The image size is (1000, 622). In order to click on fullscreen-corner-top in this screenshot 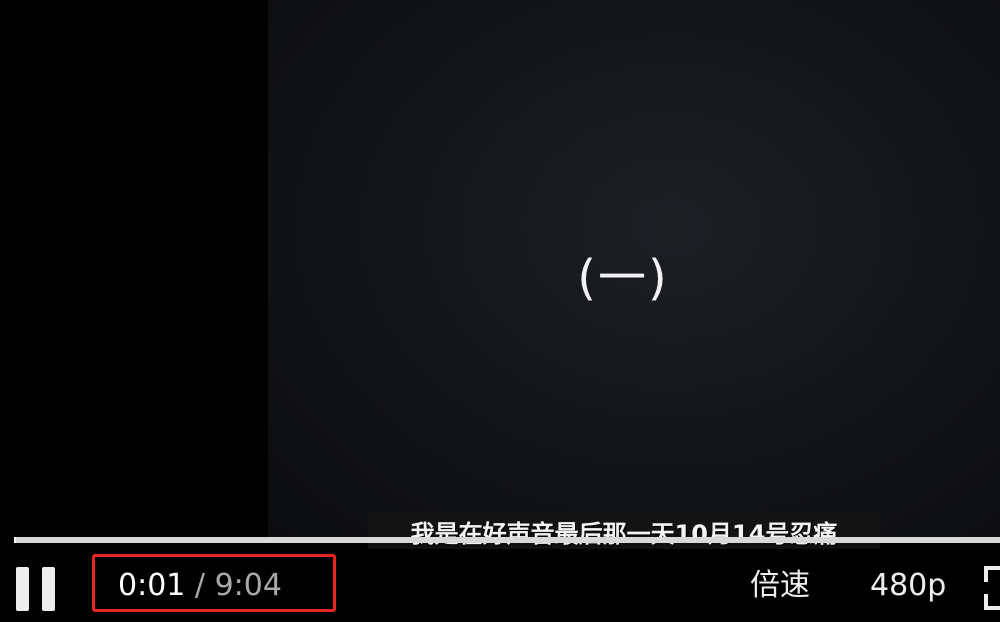, I will do `click(992, 574)`.